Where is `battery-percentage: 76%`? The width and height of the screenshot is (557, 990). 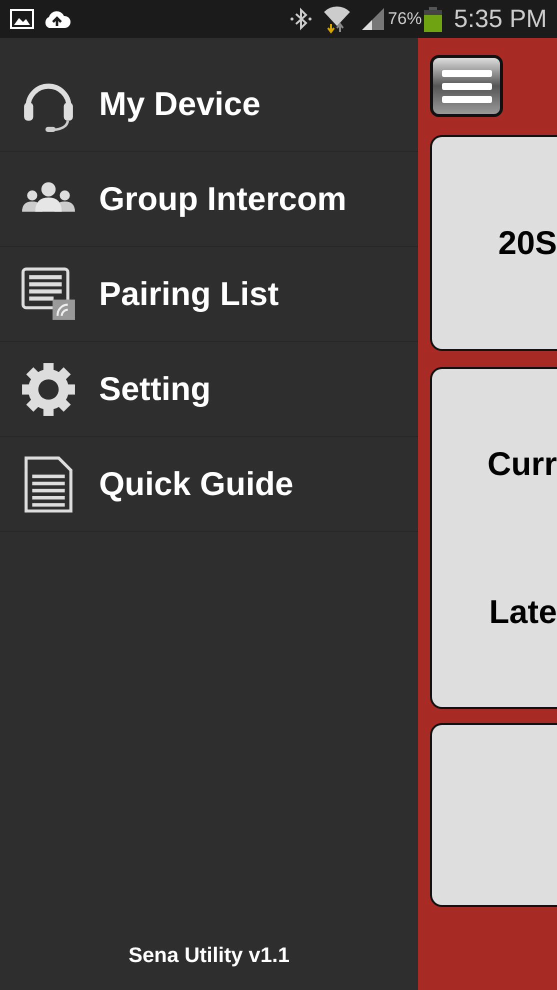 battery-percentage: 76% is located at coordinates (405, 19).